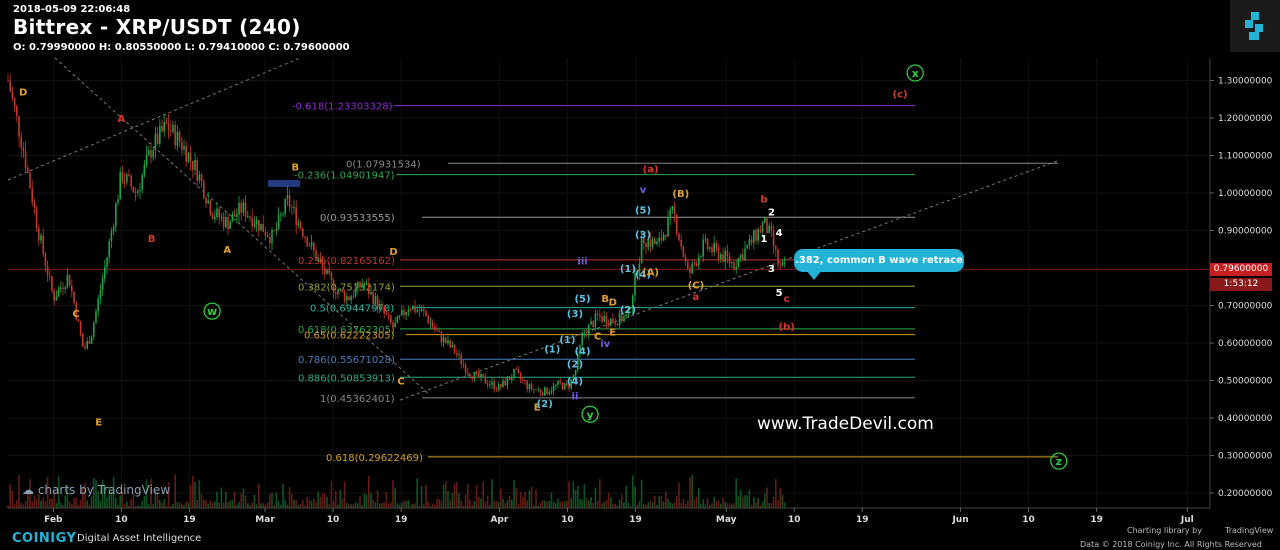 The image size is (1280, 550). Describe the element at coordinates (643, 190) in the screenshot. I see `wave-label: v` at that location.